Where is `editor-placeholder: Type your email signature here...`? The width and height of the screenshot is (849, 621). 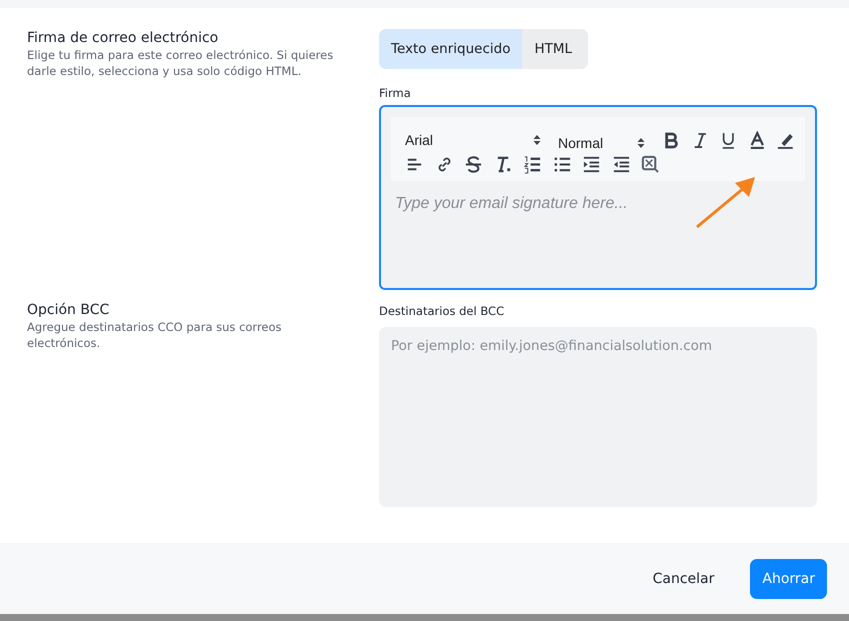
editor-placeholder: Type your email signature here... is located at coordinates (512, 204).